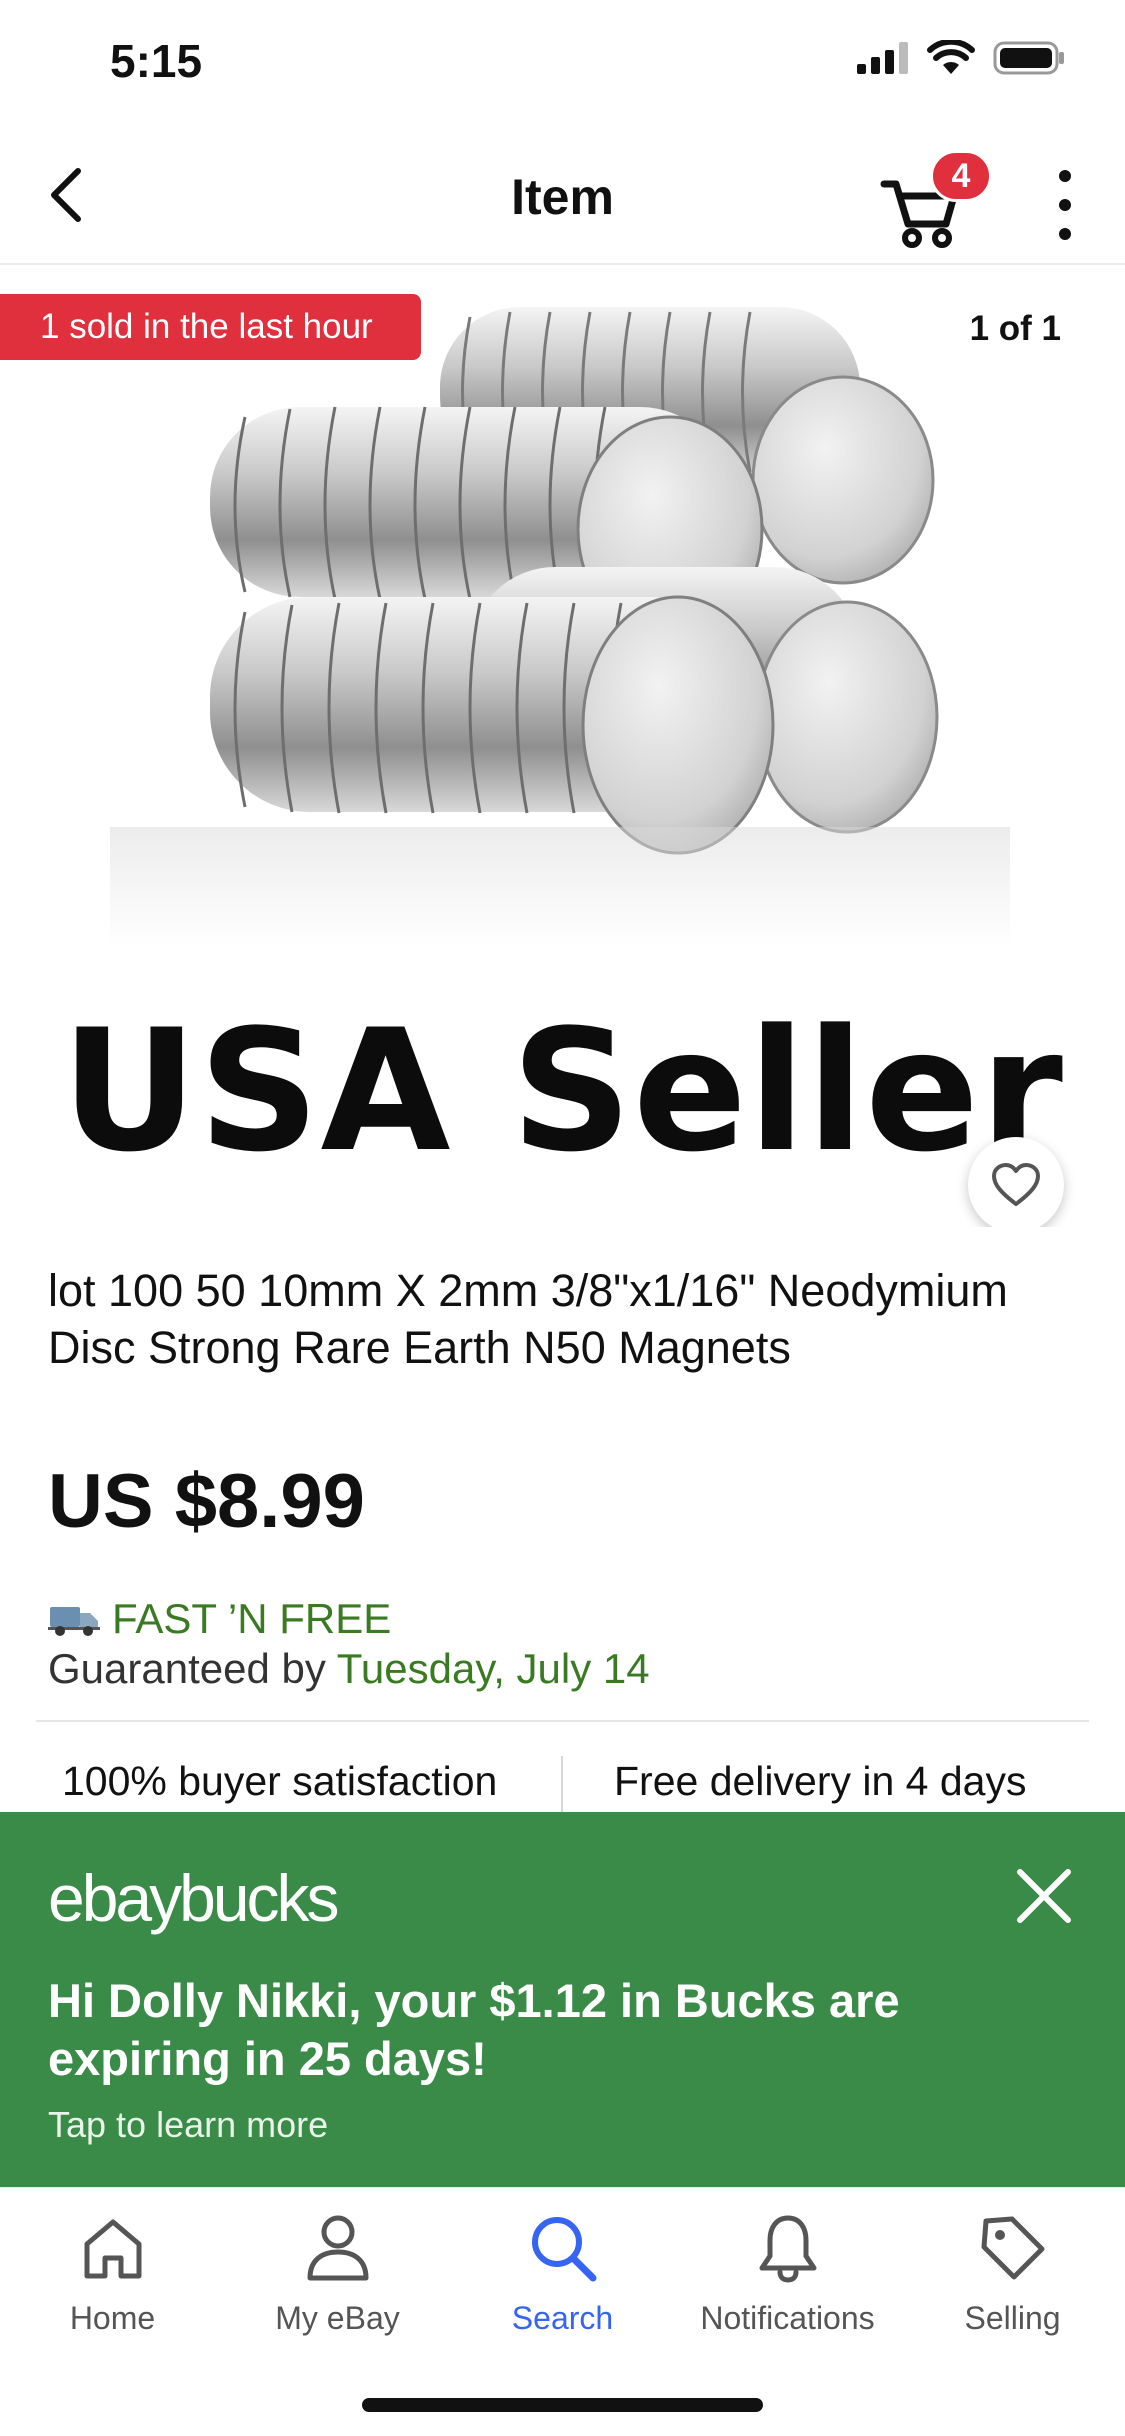 This screenshot has height=2436, width=1125. Describe the element at coordinates (492, 725) in the screenshot. I see `magnet-stack-front-bottom` at that location.